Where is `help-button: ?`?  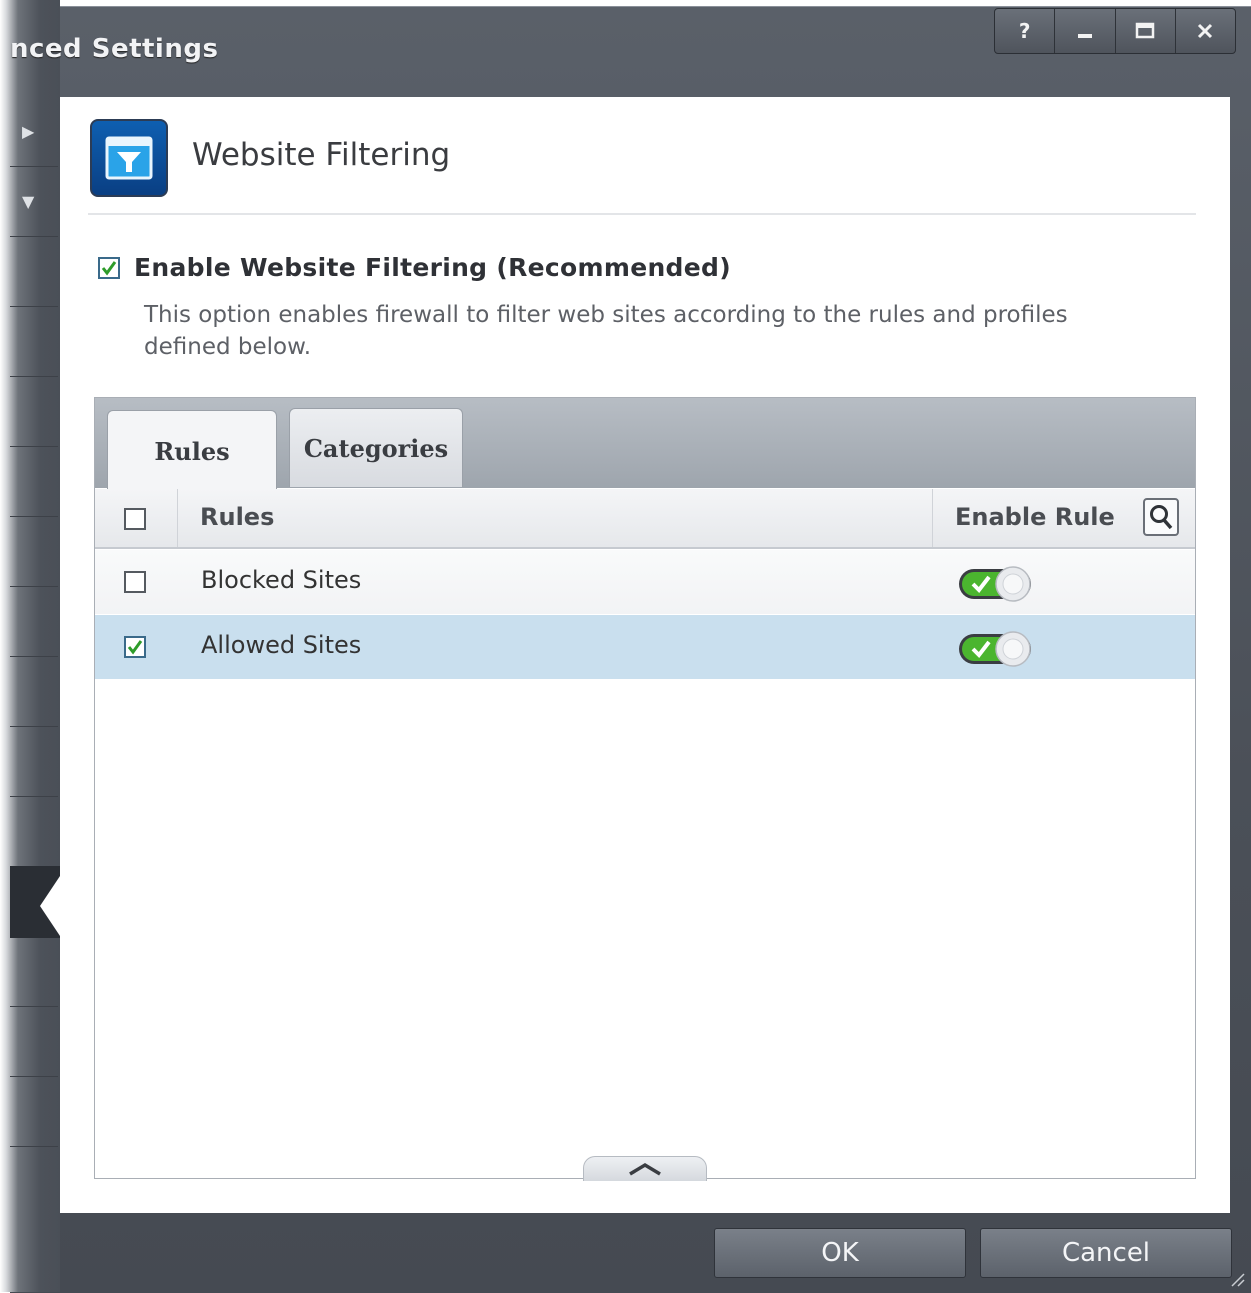 help-button: ? is located at coordinates (1025, 31).